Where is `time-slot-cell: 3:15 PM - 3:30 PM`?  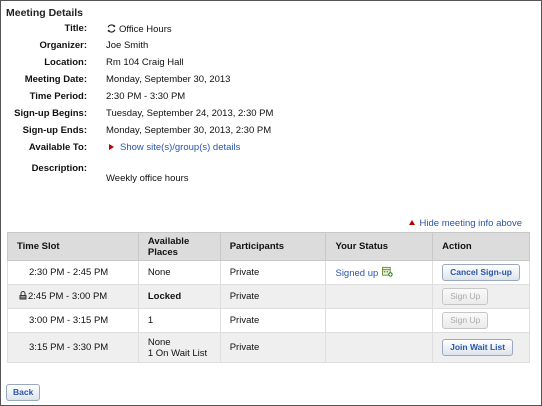
time-slot-cell: 3:15 PM - 3:30 PM is located at coordinates (73, 347).